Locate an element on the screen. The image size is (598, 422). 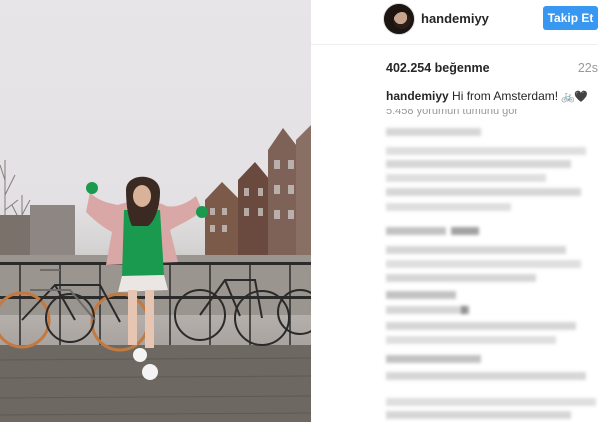
likes-count: 402.254 beğenme is located at coordinates (438, 68).